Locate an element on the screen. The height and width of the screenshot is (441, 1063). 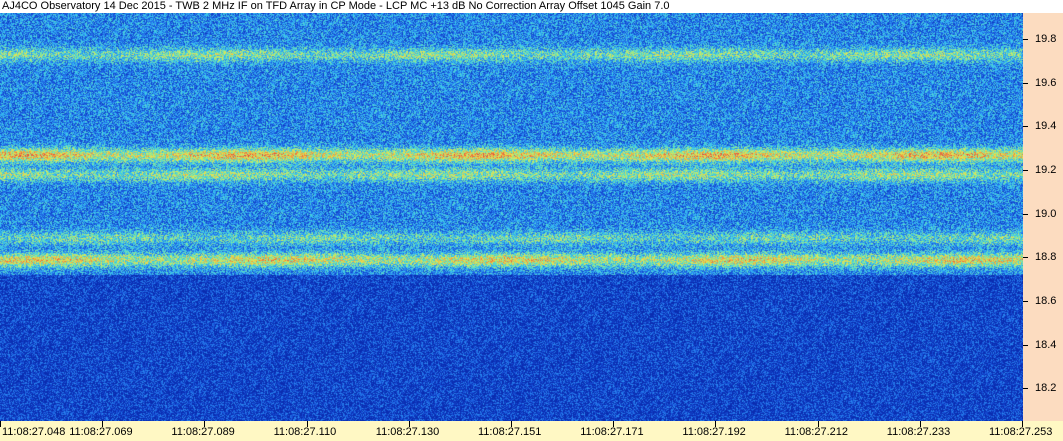
x-tick-label: 11:08:27.110 is located at coordinates (305, 432).